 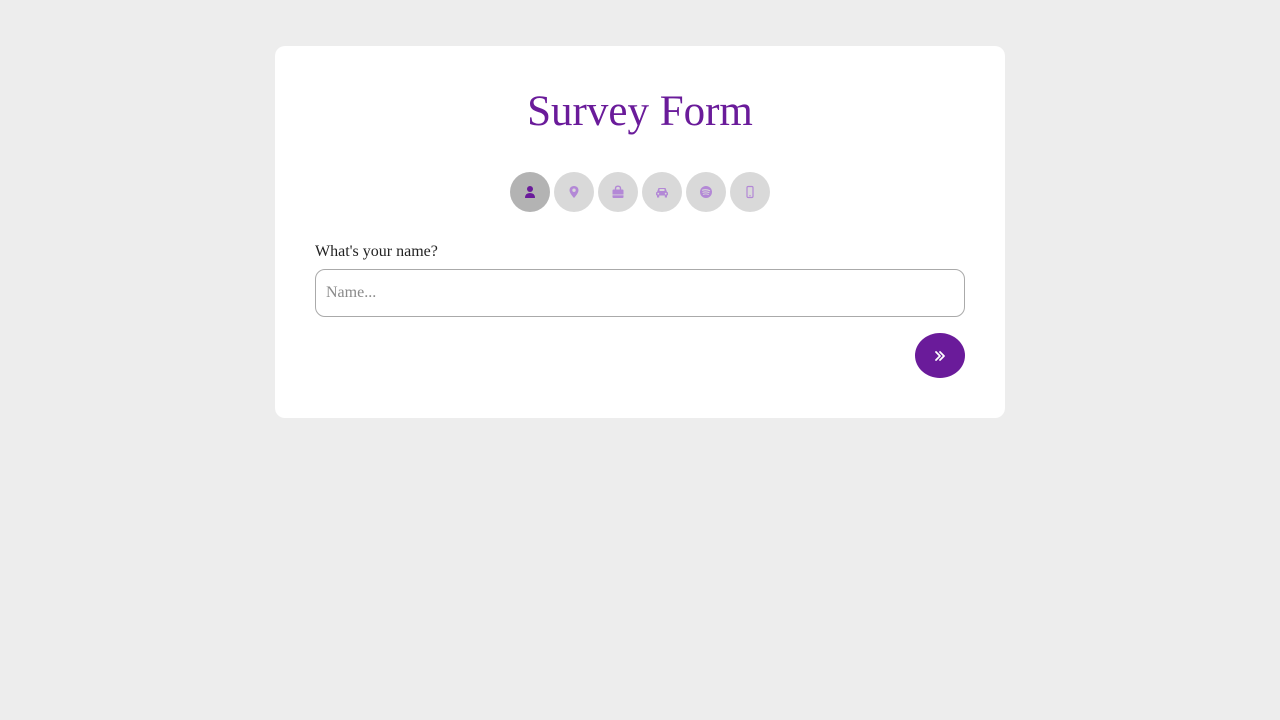 I want to click on page-title: Survey Form, so click(x=640, y=111).